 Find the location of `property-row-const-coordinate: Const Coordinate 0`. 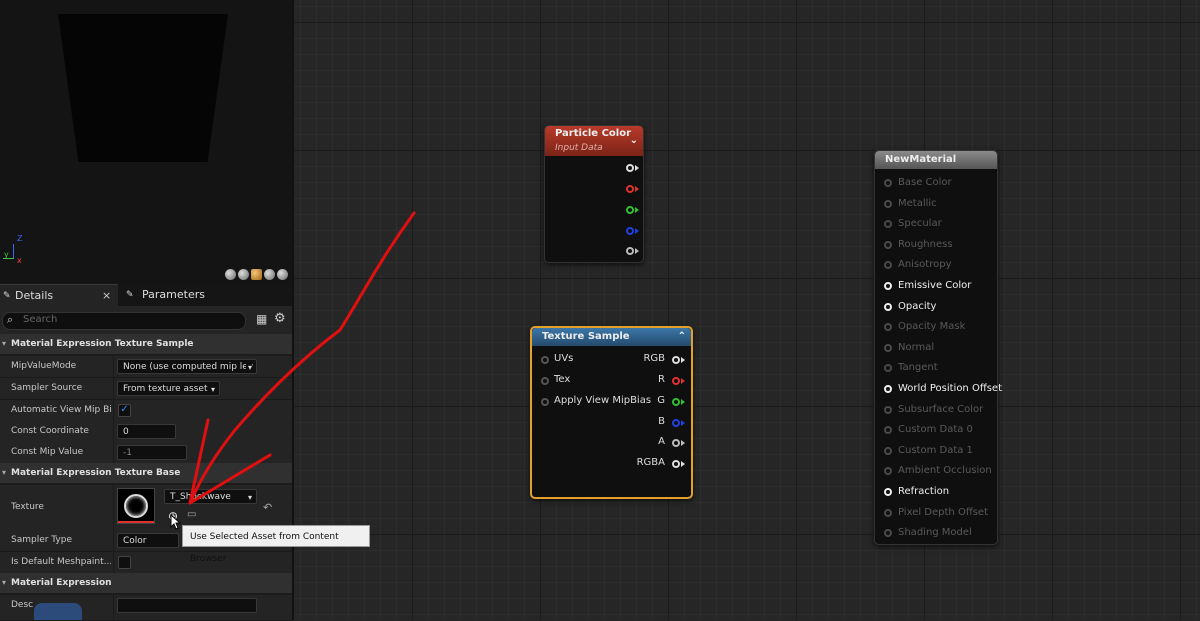

property-row-const-coordinate: Const Coordinate 0 is located at coordinates (146, 432).